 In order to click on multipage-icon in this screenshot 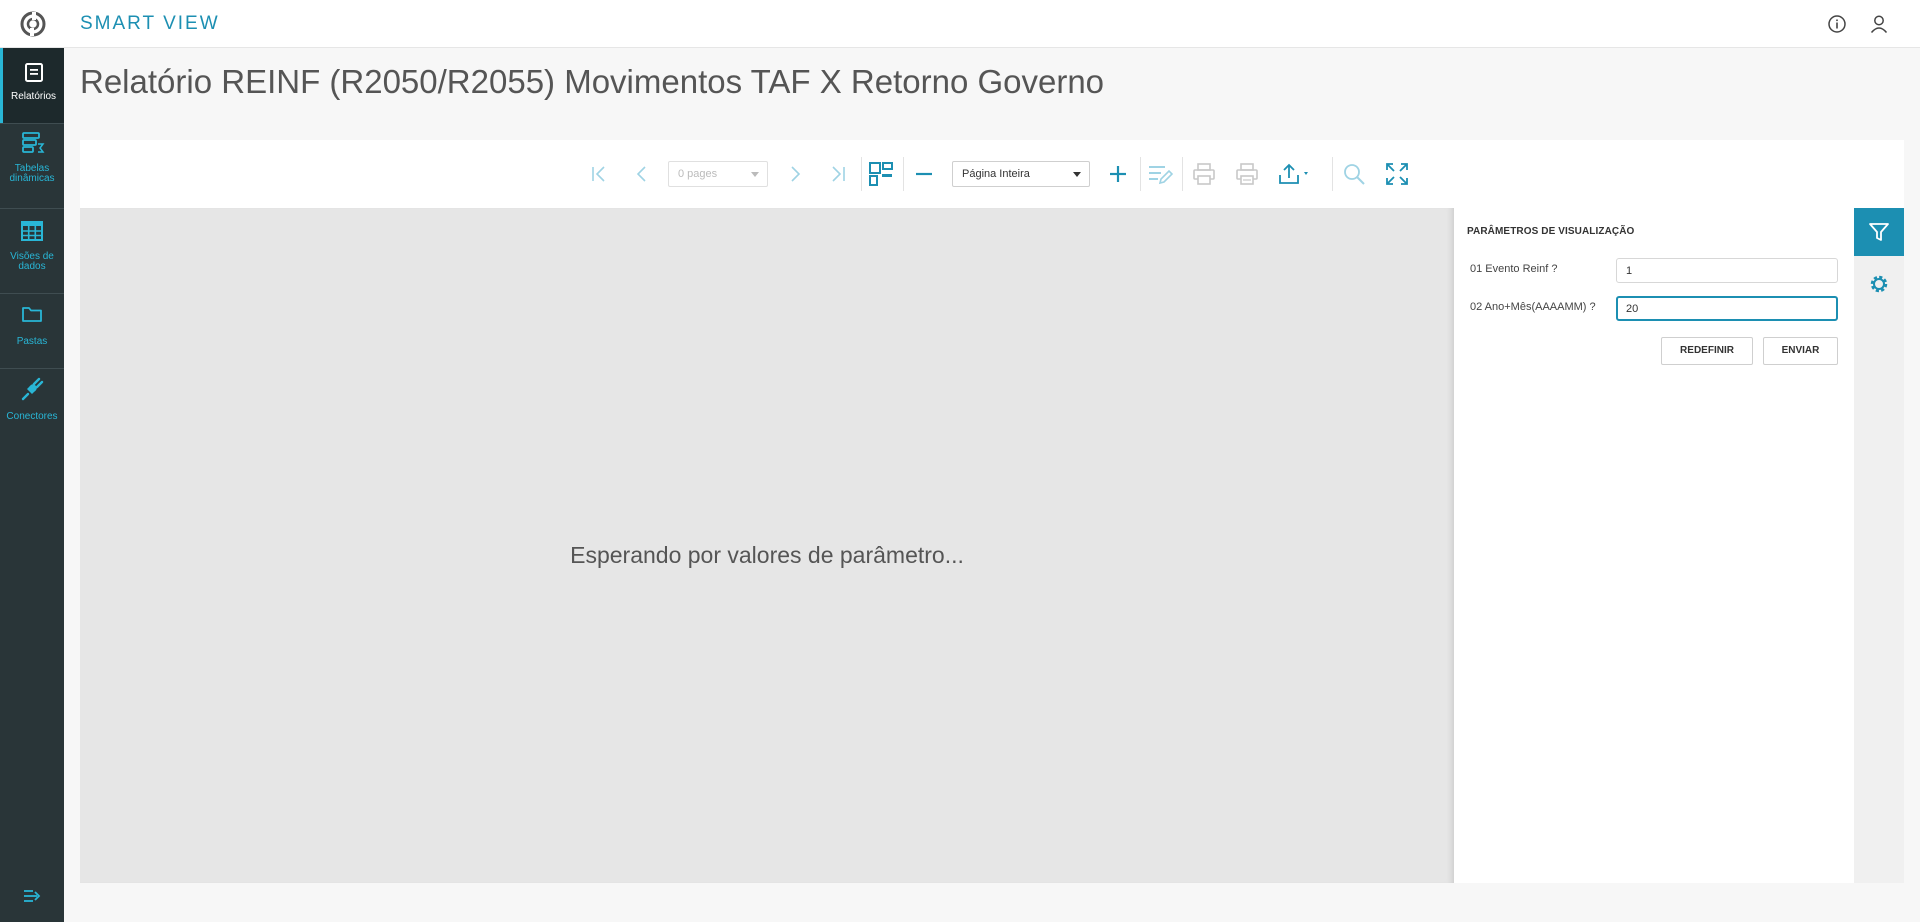, I will do `click(881, 174)`.